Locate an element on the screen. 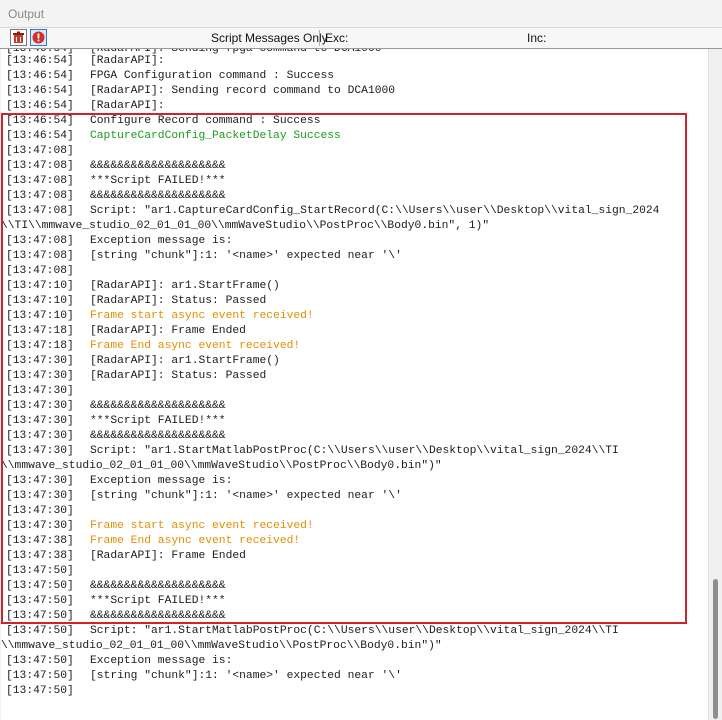 This screenshot has width=722, height=720. log-line: [13:47:50] Exception message is: is located at coordinates (357, 661).